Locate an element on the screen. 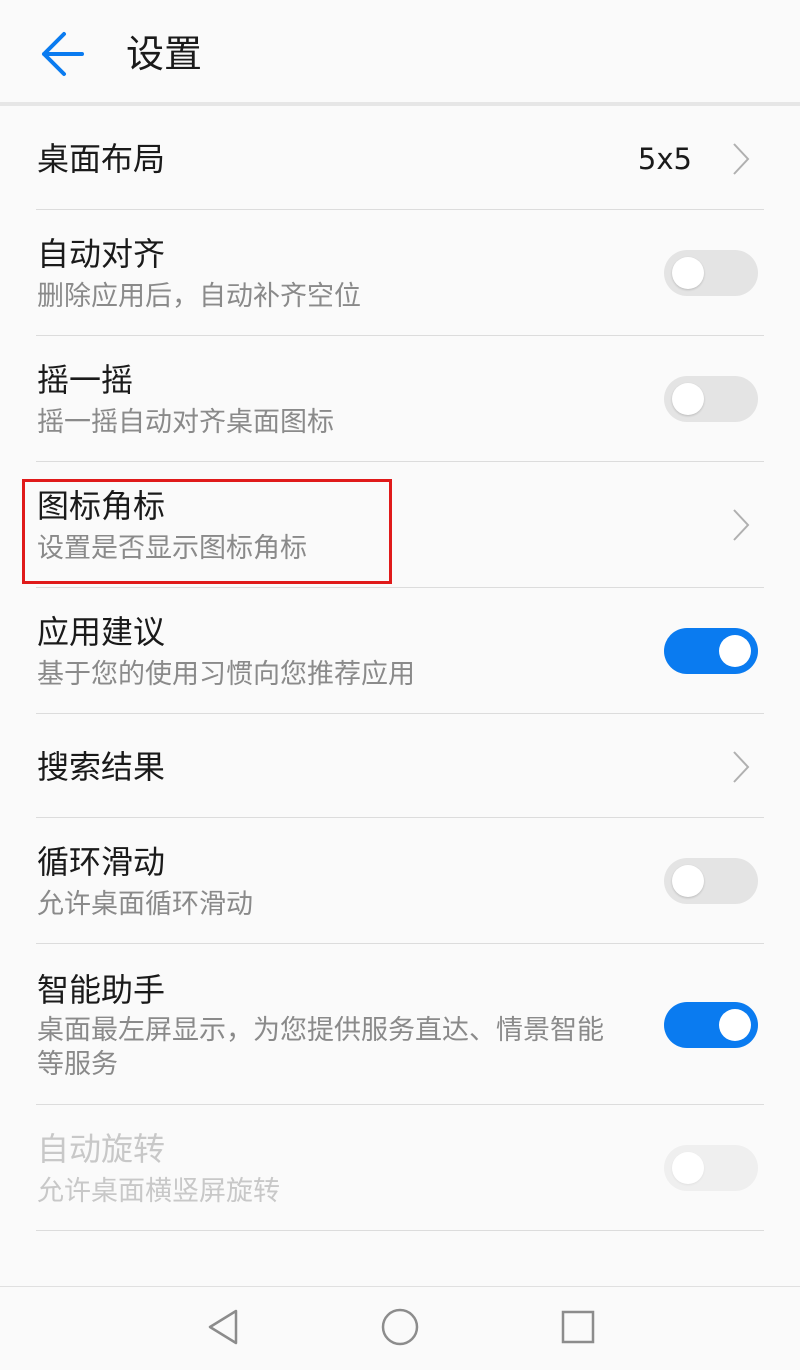  nav-recents-button is located at coordinates (578, 1327).